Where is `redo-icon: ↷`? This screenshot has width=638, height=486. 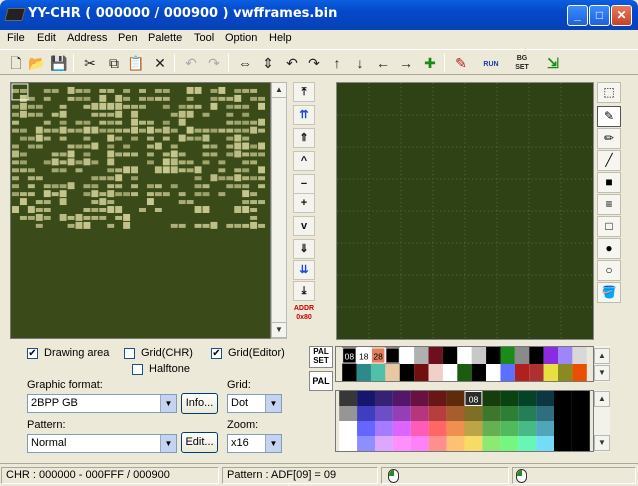
redo-icon: ↷ is located at coordinates (214, 63).